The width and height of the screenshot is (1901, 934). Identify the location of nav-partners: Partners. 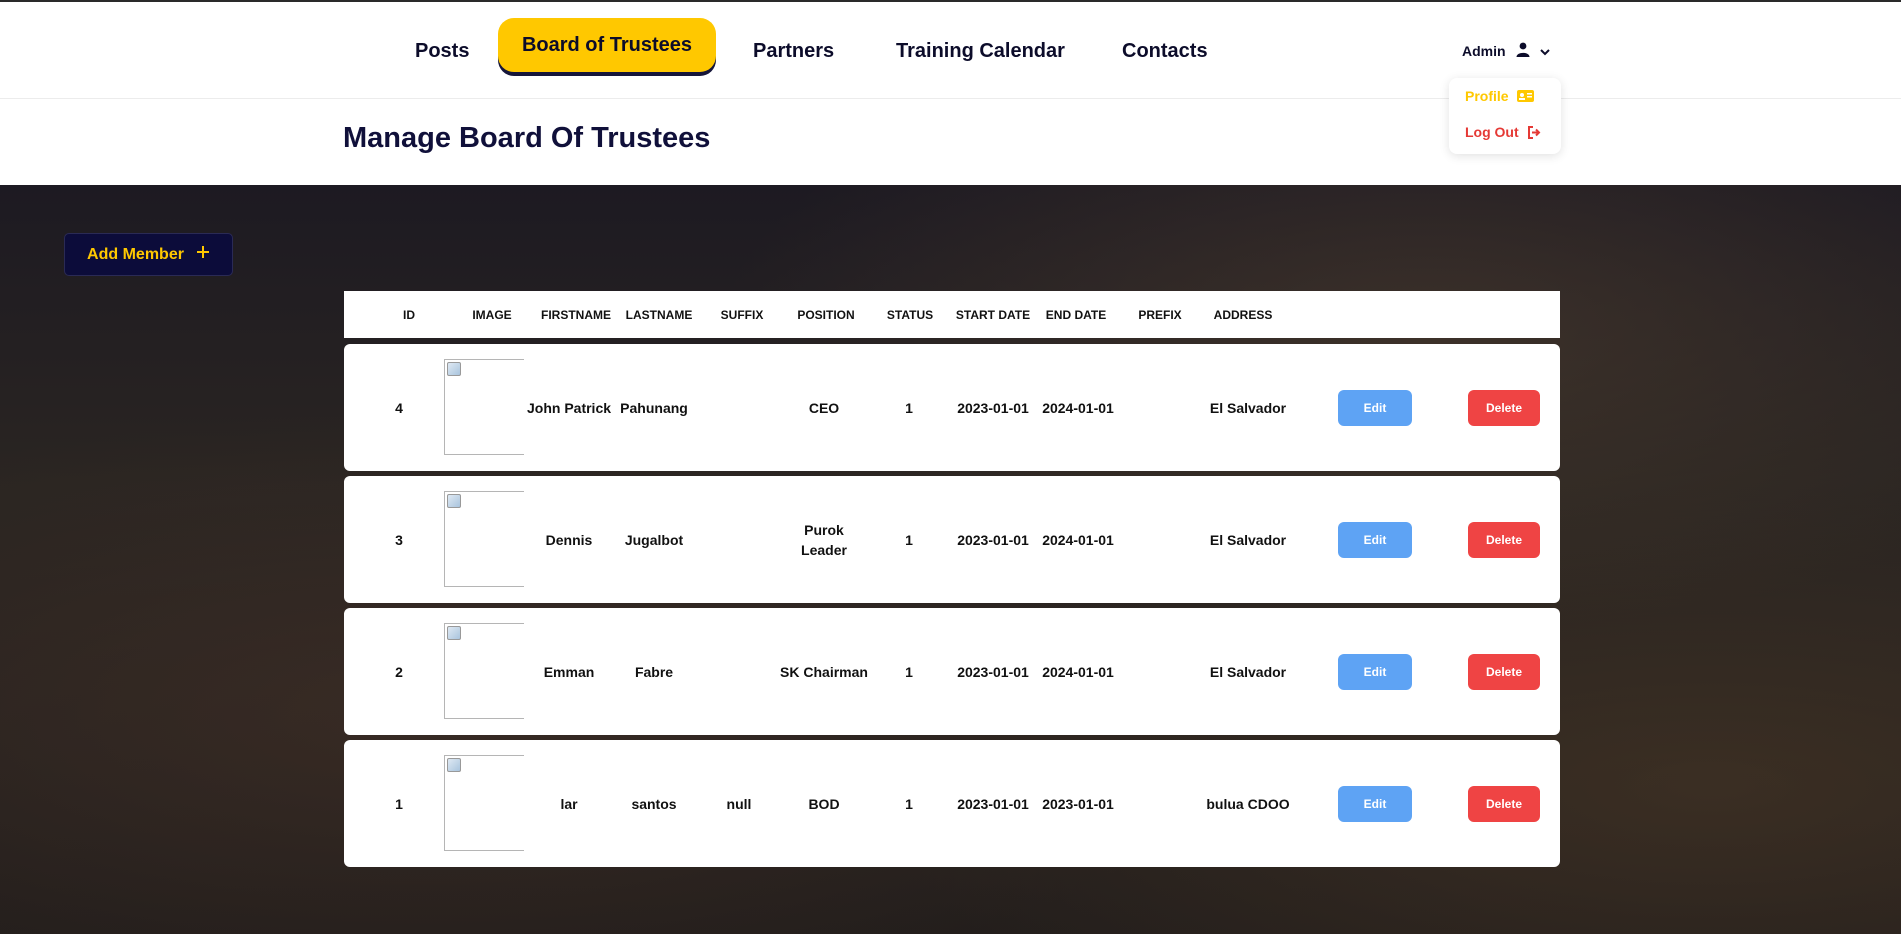
(793, 51).